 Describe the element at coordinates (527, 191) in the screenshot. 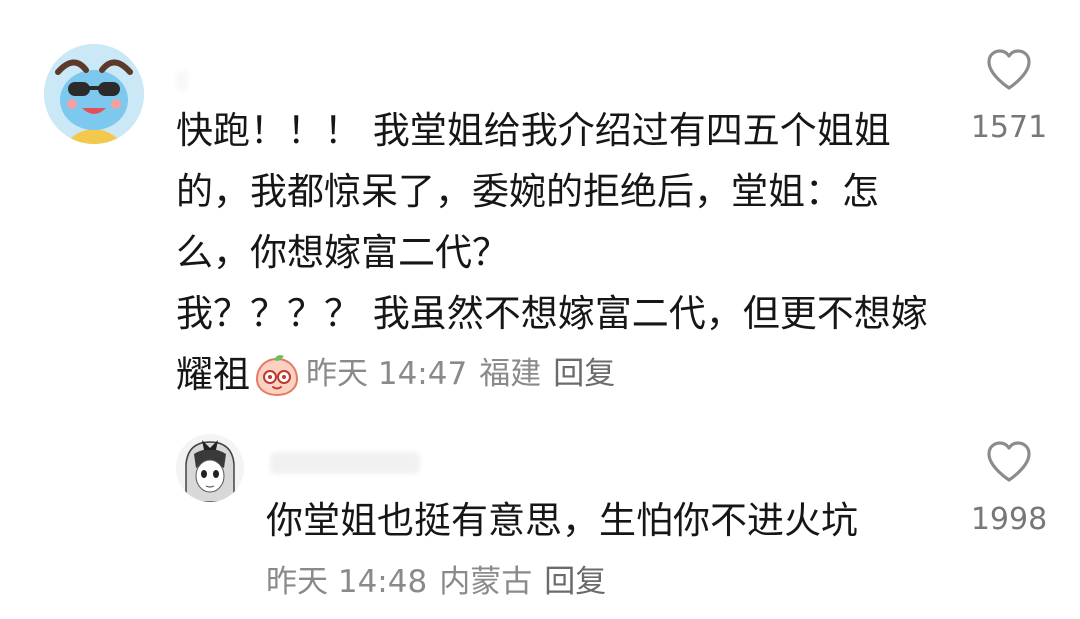

I see `comment-line: 的，我都惊呆了，委婉的拒绝后，堂姐：怎` at that location.